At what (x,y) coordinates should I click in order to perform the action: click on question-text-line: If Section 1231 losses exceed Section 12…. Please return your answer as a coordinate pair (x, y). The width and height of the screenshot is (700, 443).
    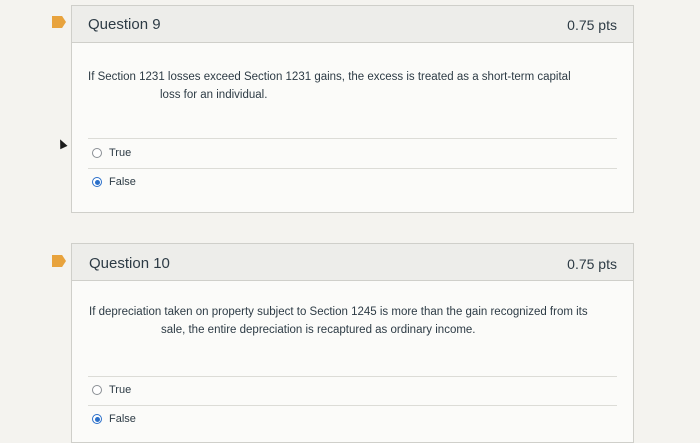
    Looking at the image, I should click on (329, 77).